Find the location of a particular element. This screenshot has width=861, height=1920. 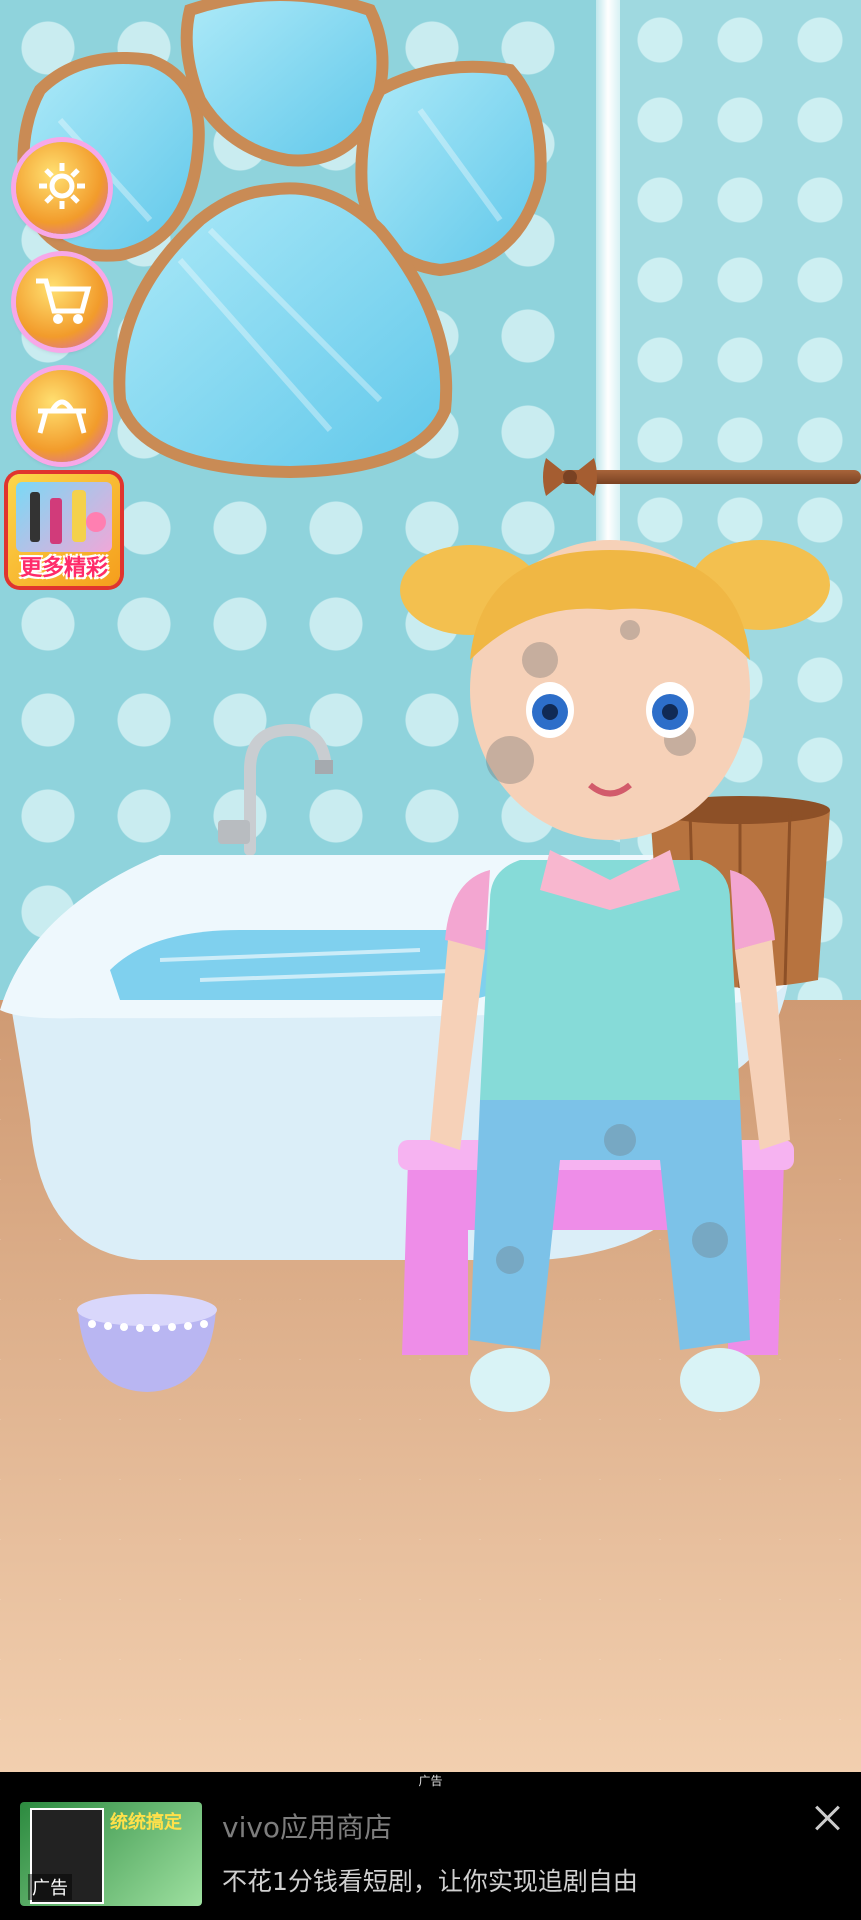

shop-button is located at coordinates (62, 302).